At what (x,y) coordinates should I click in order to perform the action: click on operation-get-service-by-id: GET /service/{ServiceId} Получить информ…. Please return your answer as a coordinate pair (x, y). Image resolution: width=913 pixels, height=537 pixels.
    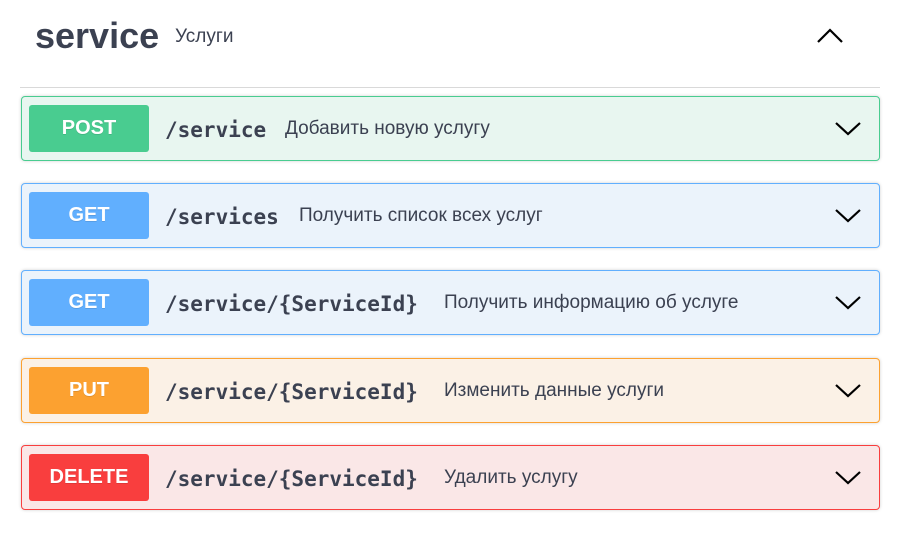
    Looking at the image, I should click on (450, 302).